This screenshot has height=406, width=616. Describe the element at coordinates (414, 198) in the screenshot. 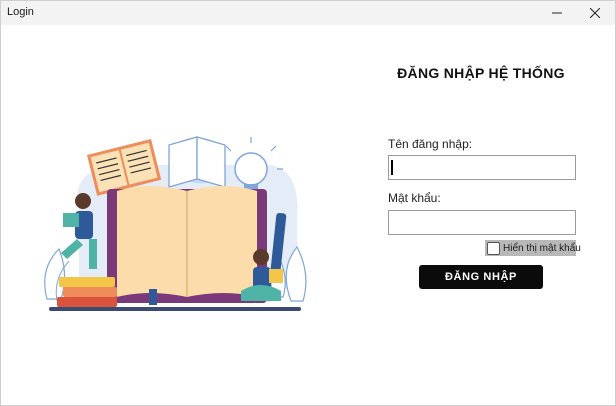

I see `password-label: Mật khẩu:` at that location.